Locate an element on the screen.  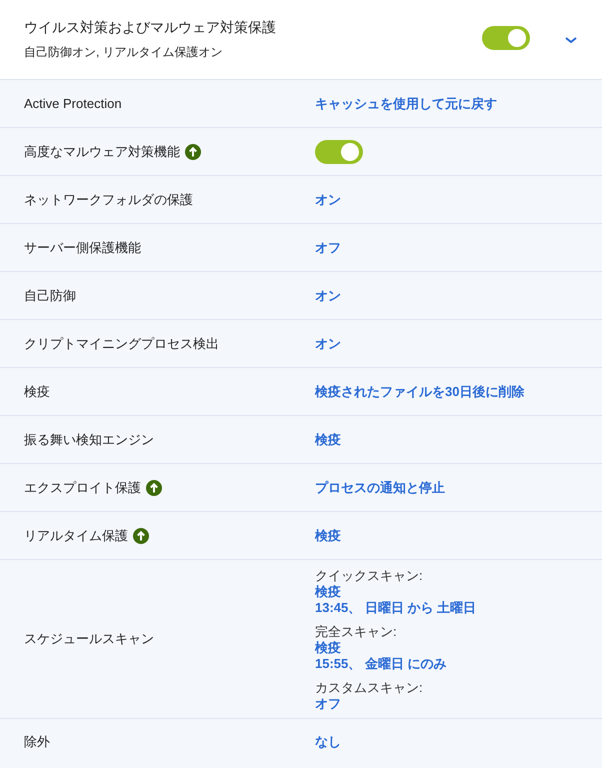
chevron-down-icon is located at coordinates (571, 39).